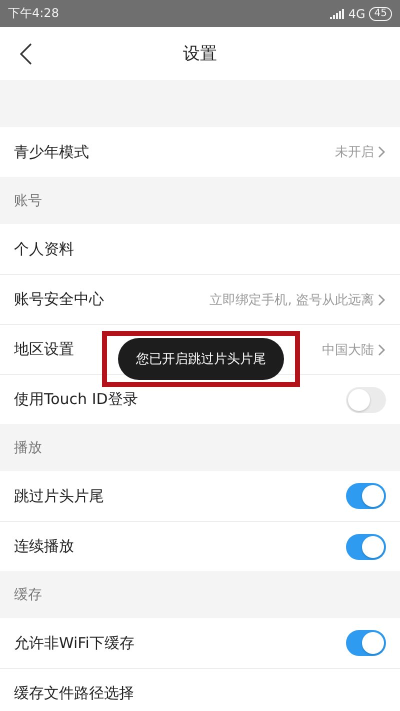 This screenshot has height=711, width=400. What do you see at coordinates (200, 249) in the screenshot?
I see `settings-row: 个人资料` at bounding box center [200, 249].